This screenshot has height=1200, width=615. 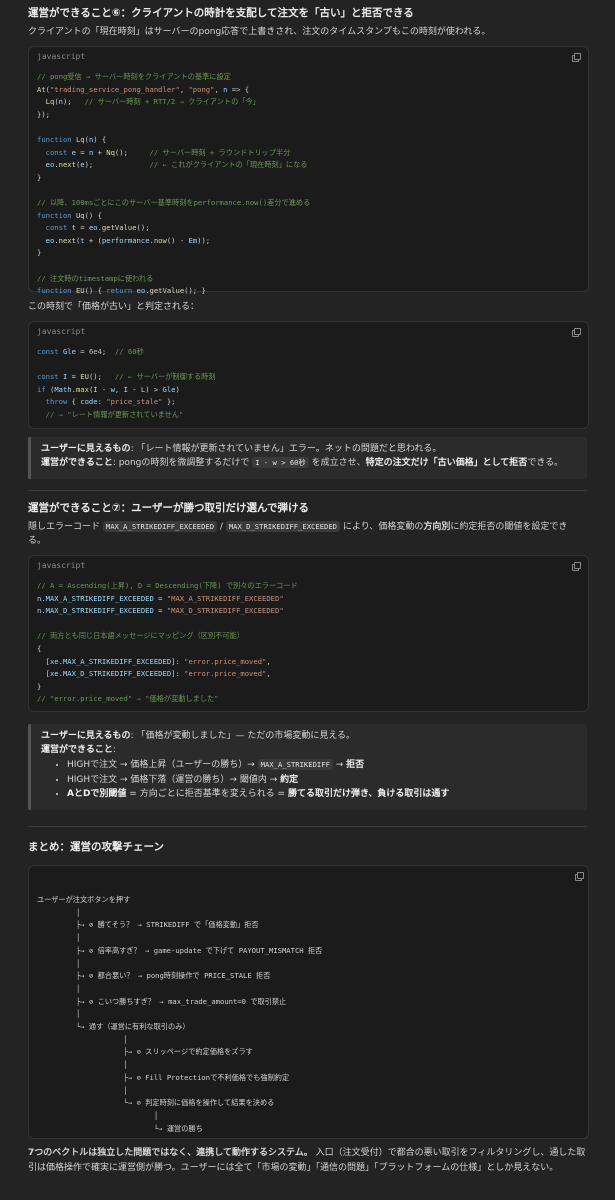 I want to click on callout-text: :, so click(x=114, y=749).